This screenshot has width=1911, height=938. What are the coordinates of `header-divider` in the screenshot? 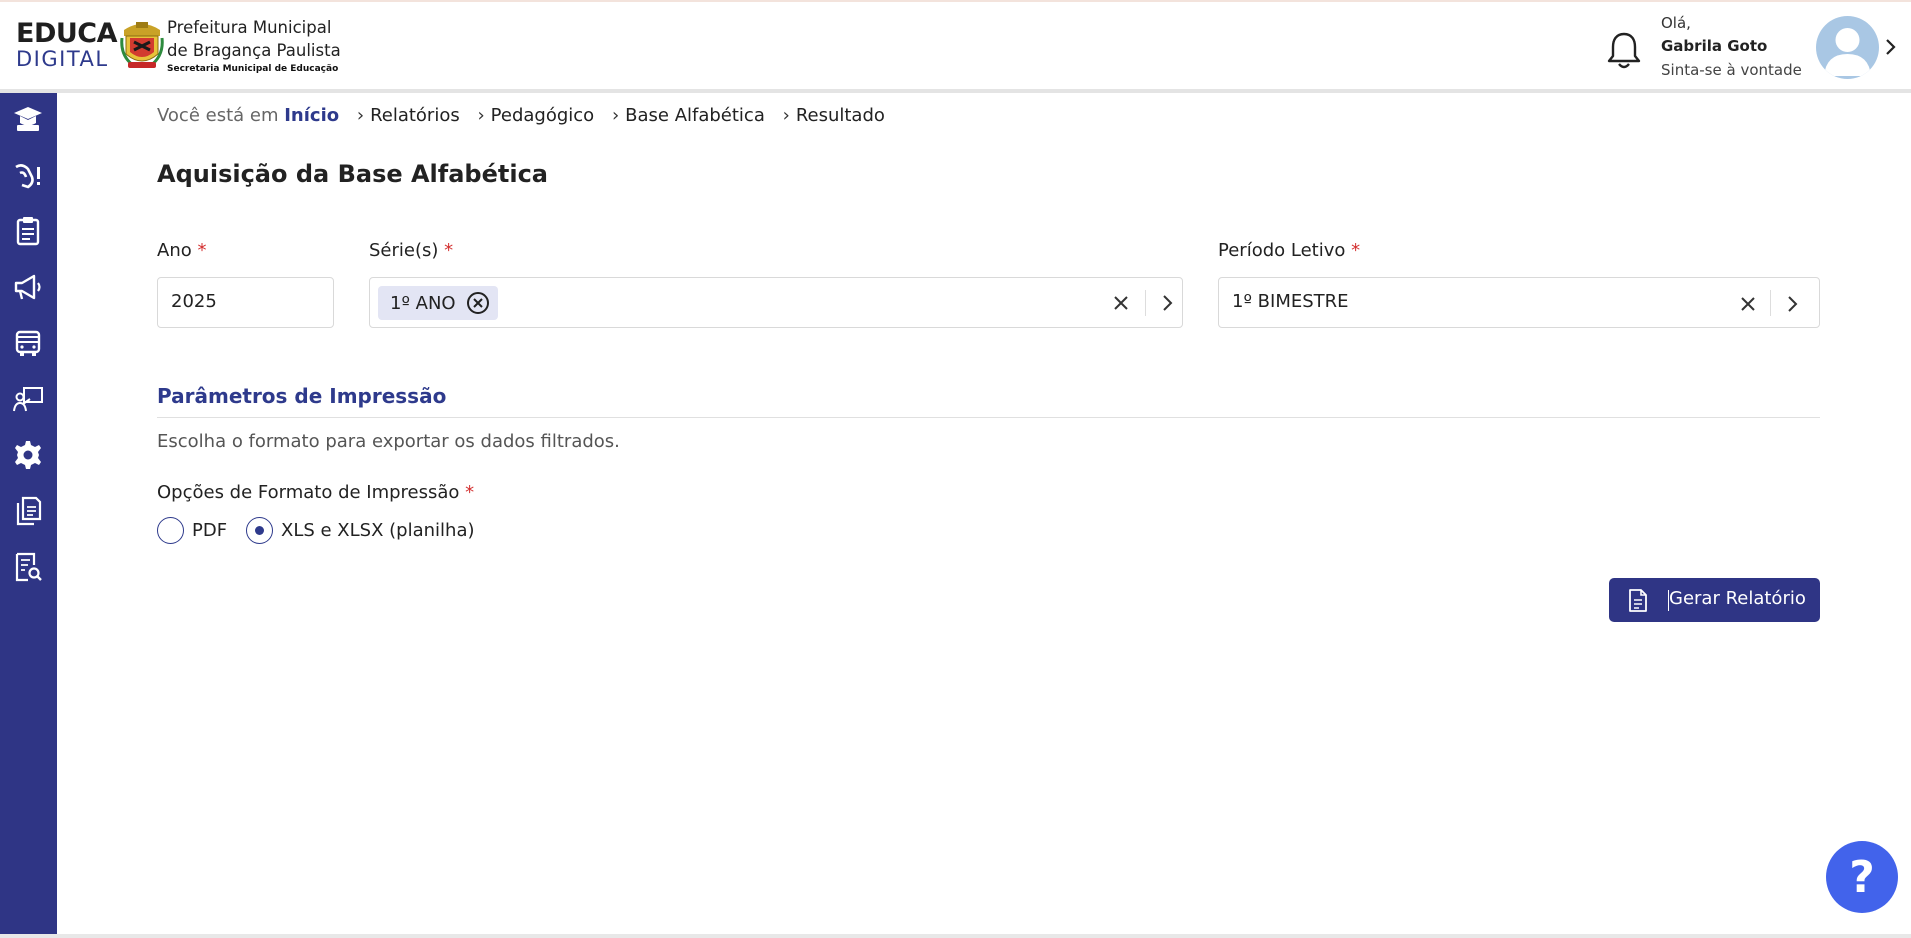 It's located at (955, 91).